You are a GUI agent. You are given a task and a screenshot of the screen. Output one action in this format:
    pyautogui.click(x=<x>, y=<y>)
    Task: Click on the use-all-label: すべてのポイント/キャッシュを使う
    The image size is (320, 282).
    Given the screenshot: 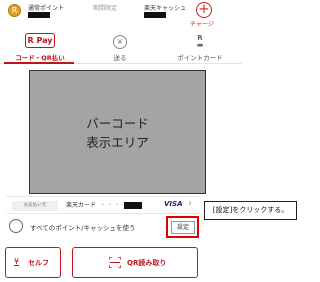 What is the action you would take?
    pyautogui.click(x=83, y=228)
    